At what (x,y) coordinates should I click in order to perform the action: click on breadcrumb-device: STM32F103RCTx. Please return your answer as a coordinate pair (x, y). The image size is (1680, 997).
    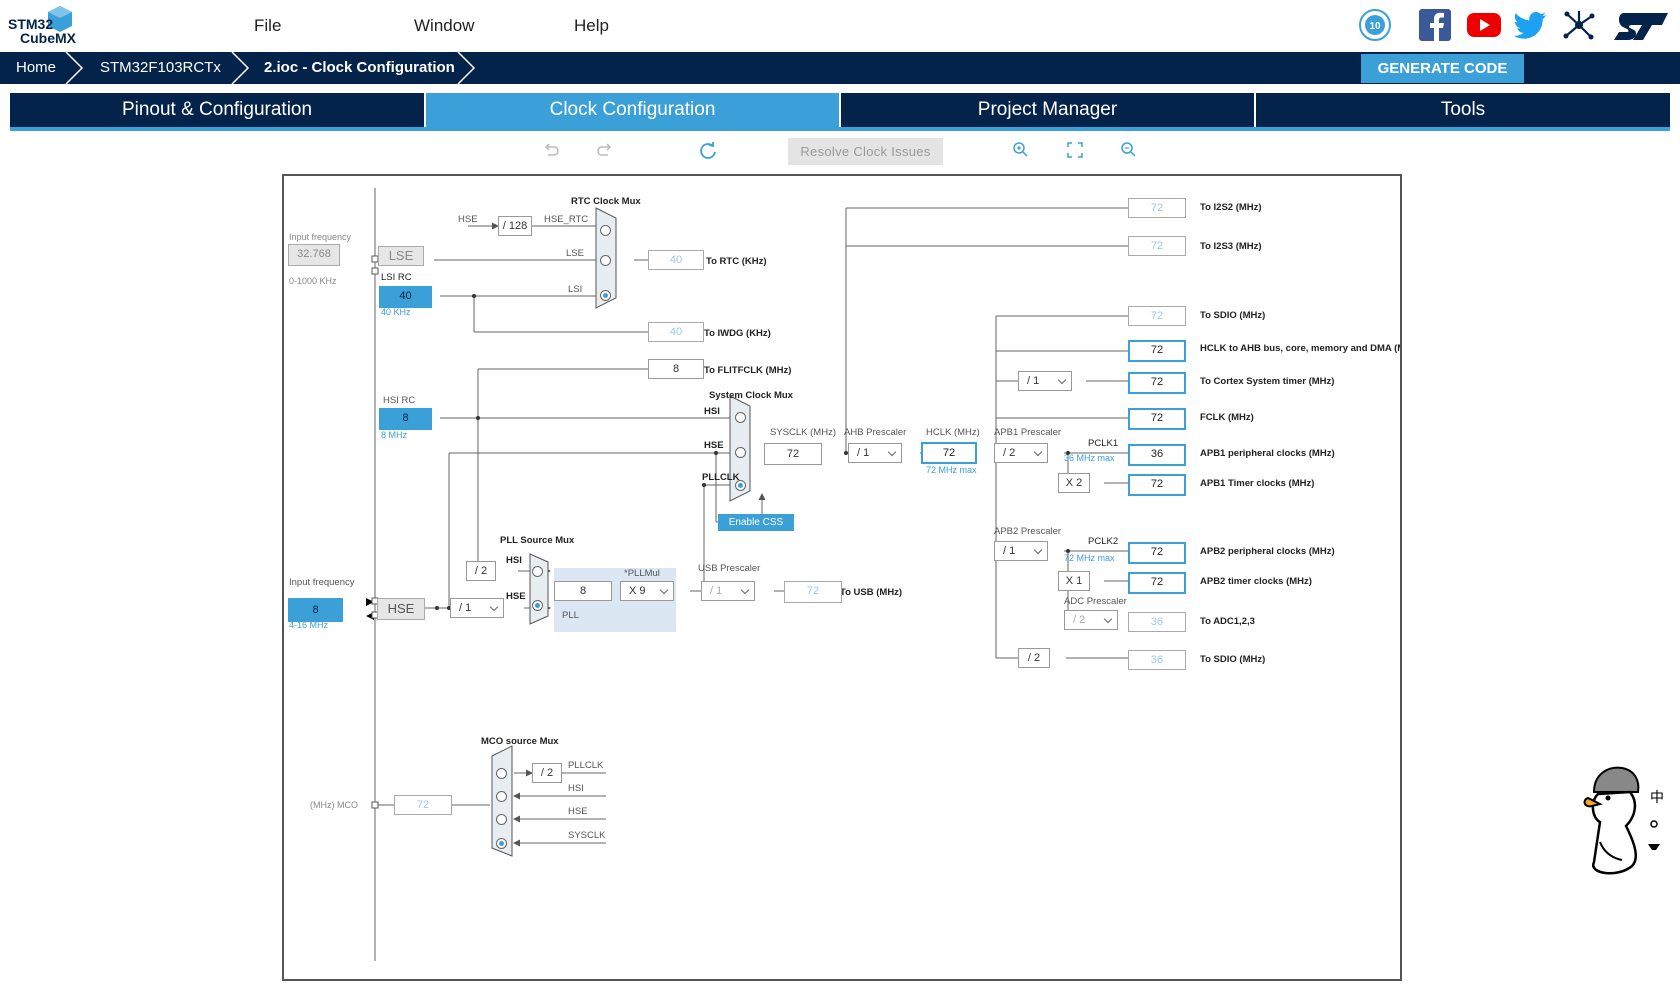
    Looking at the image, I should click on (152, 68).